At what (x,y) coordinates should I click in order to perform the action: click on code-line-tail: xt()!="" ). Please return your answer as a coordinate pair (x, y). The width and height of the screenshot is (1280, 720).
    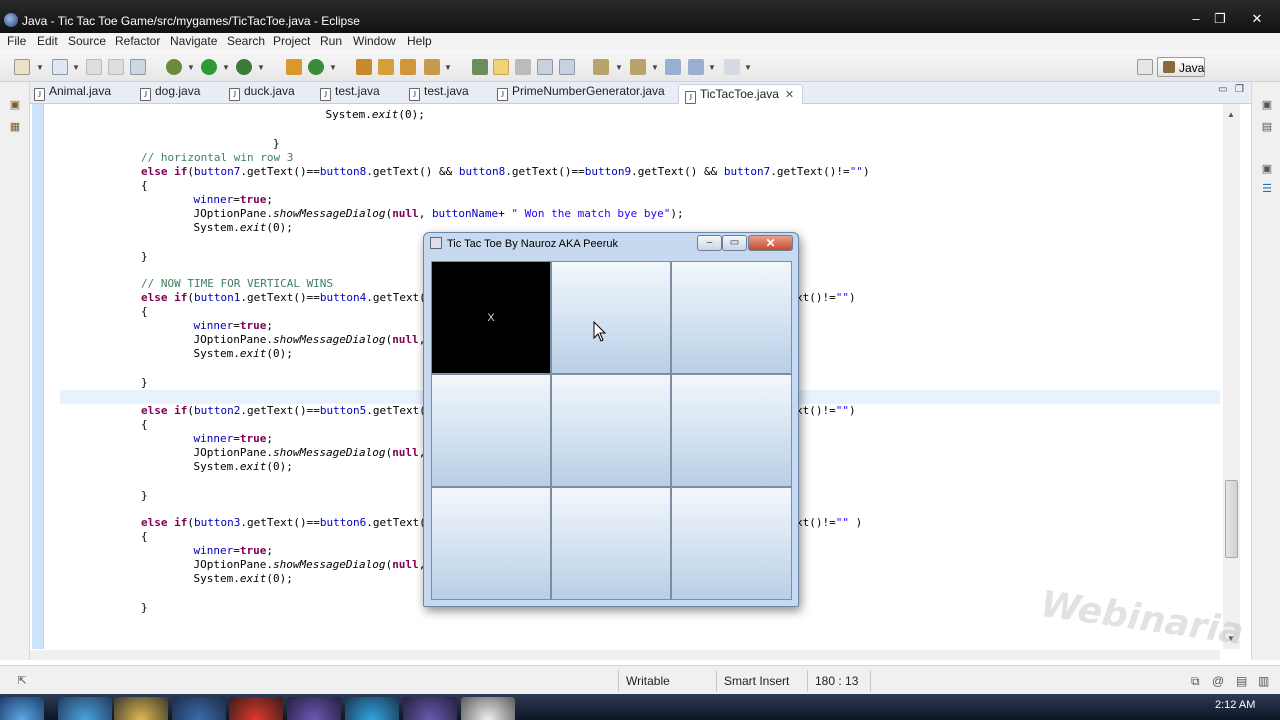
    Looking at the image, I should click on (829, 522).